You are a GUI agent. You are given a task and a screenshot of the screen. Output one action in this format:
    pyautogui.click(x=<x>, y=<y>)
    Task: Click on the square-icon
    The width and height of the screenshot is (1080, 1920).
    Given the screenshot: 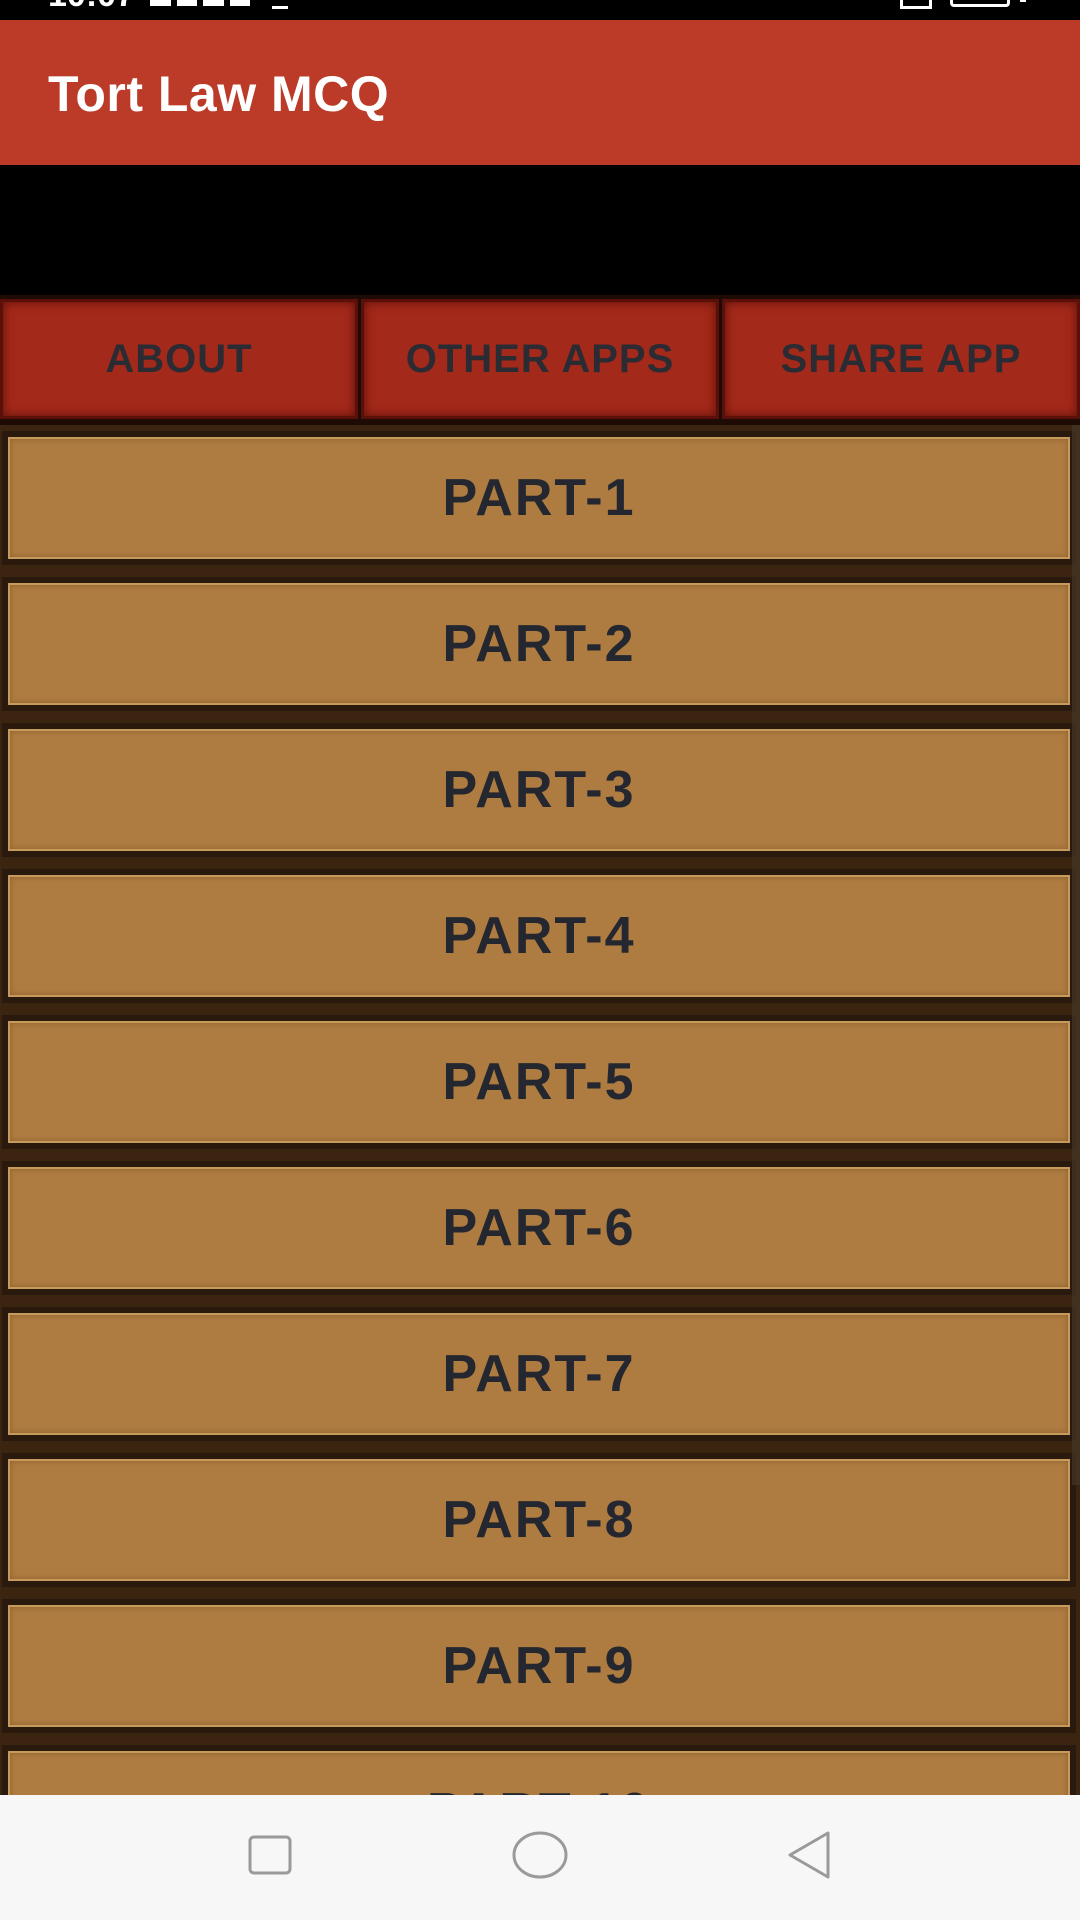 What is the action you would take?
    pyautogui.click(x=270, y=1855)
    